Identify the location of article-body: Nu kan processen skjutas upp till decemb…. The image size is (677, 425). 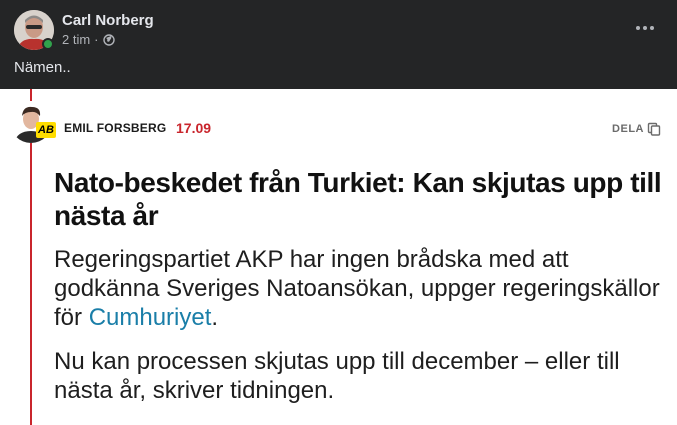
(337, 376).